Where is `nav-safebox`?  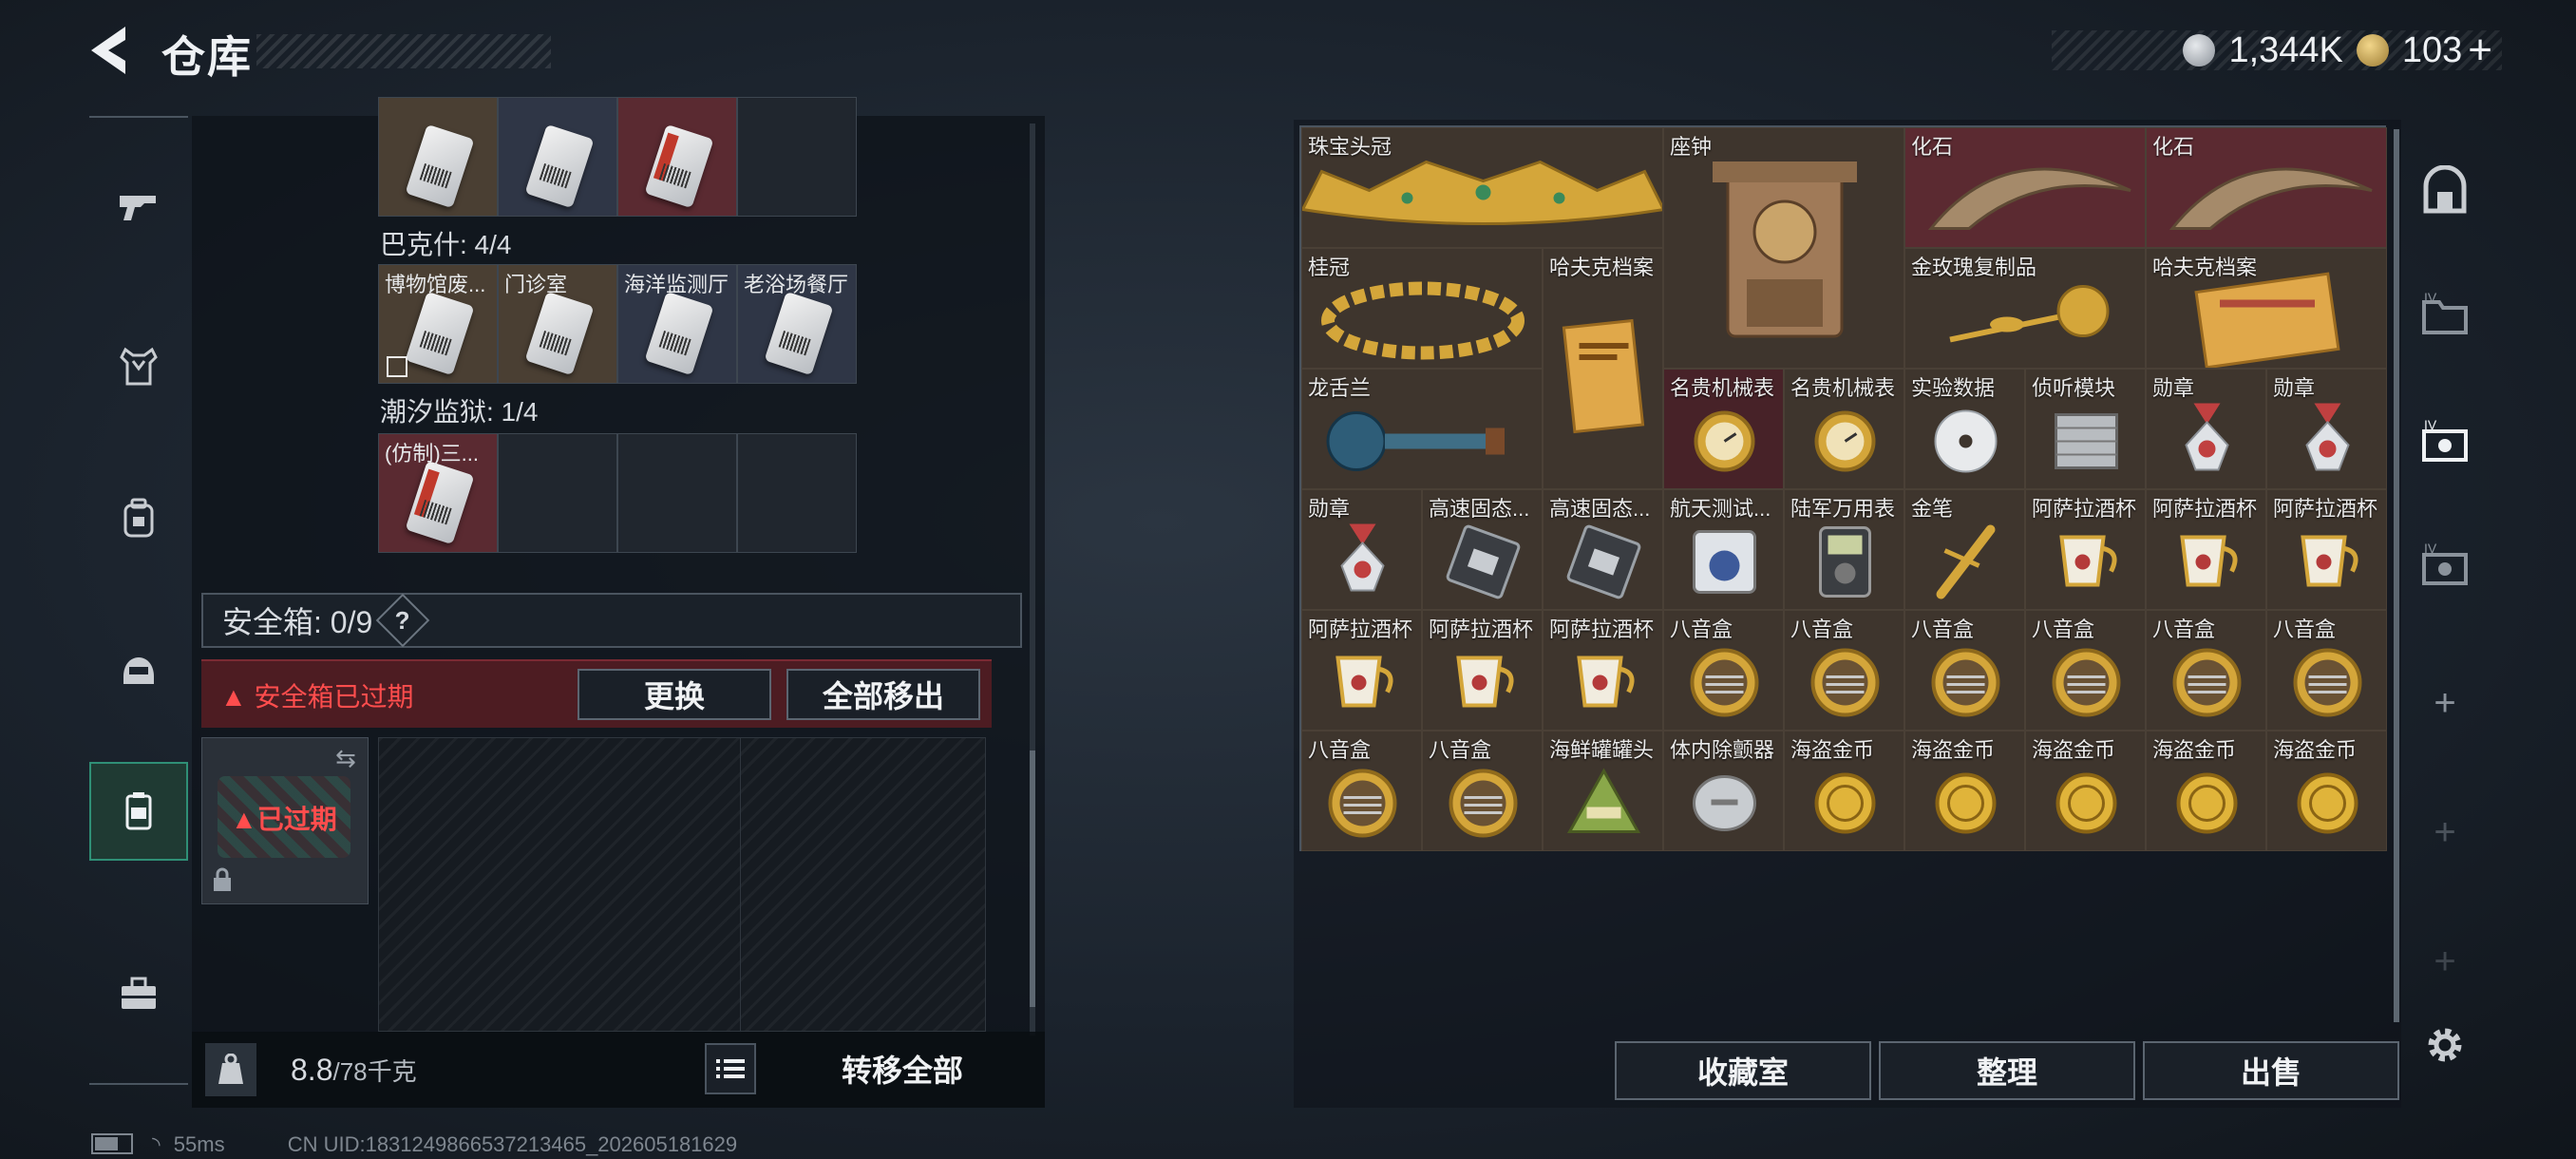
nav-safebox is located at coordinates (138, 811).